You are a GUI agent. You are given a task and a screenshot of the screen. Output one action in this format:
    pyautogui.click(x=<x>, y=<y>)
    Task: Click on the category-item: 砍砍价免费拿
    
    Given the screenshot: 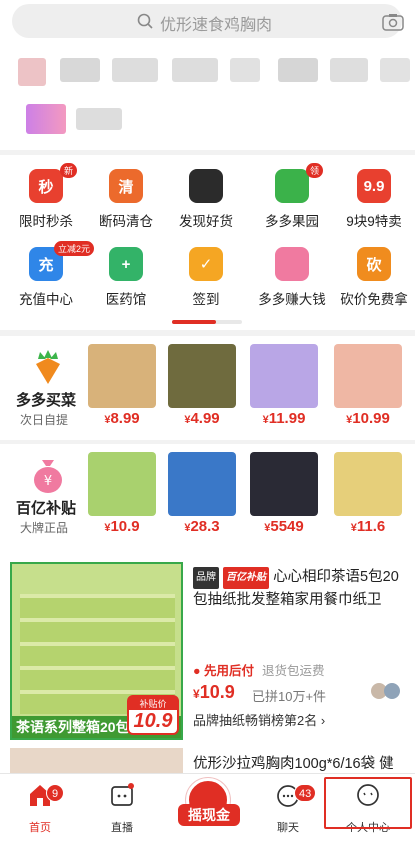 What is the action you would take?
    pyautogui.click(x=374, y=277)
    